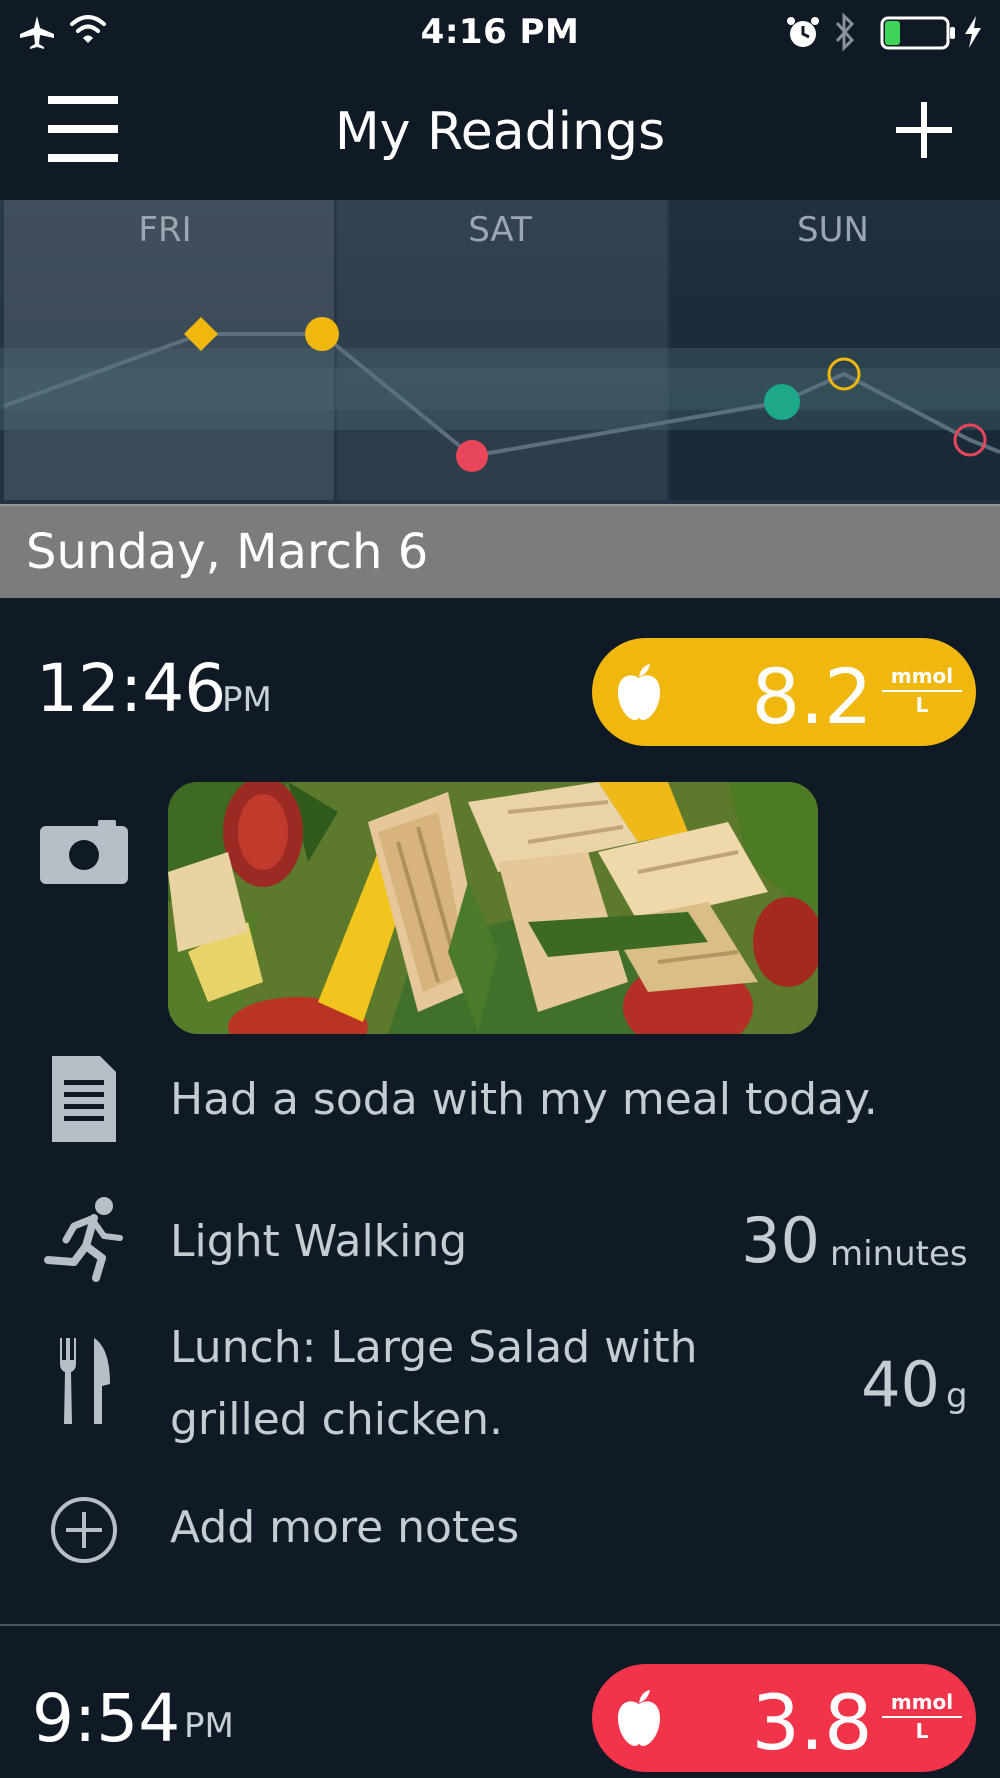 Image resolution: width=1000 pixels, height=1778 pixels. I want to click on plus-circle-icon, so click(84, 1530).